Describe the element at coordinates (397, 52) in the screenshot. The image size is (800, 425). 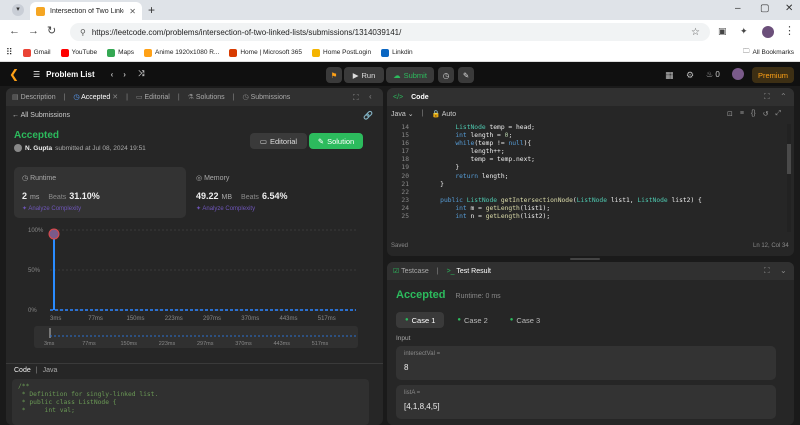
I see `bookmark-item: Linkdin` at that location.